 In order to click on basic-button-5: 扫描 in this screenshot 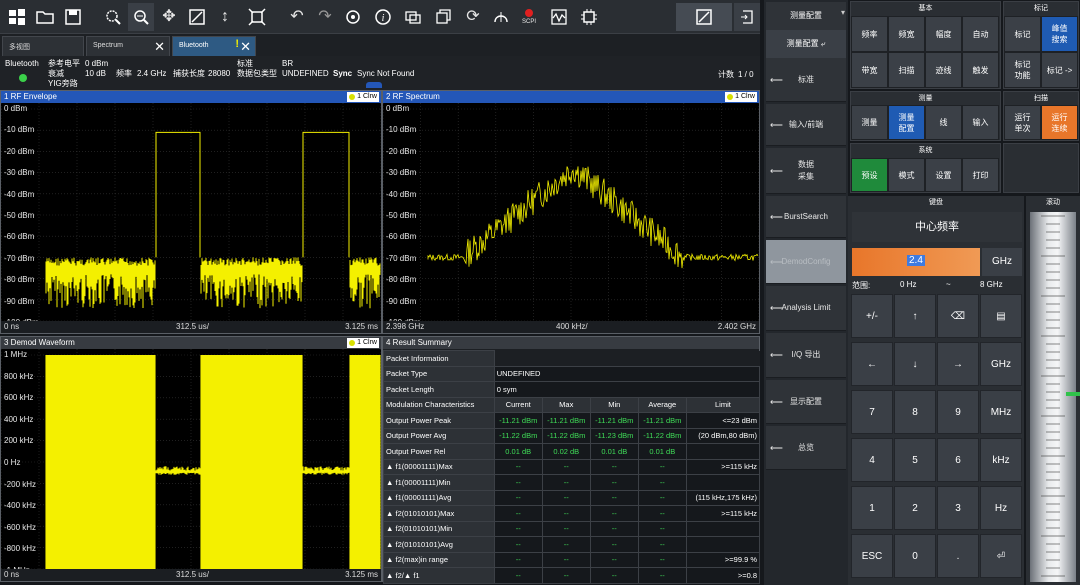, I will do `click(906, 70)`.